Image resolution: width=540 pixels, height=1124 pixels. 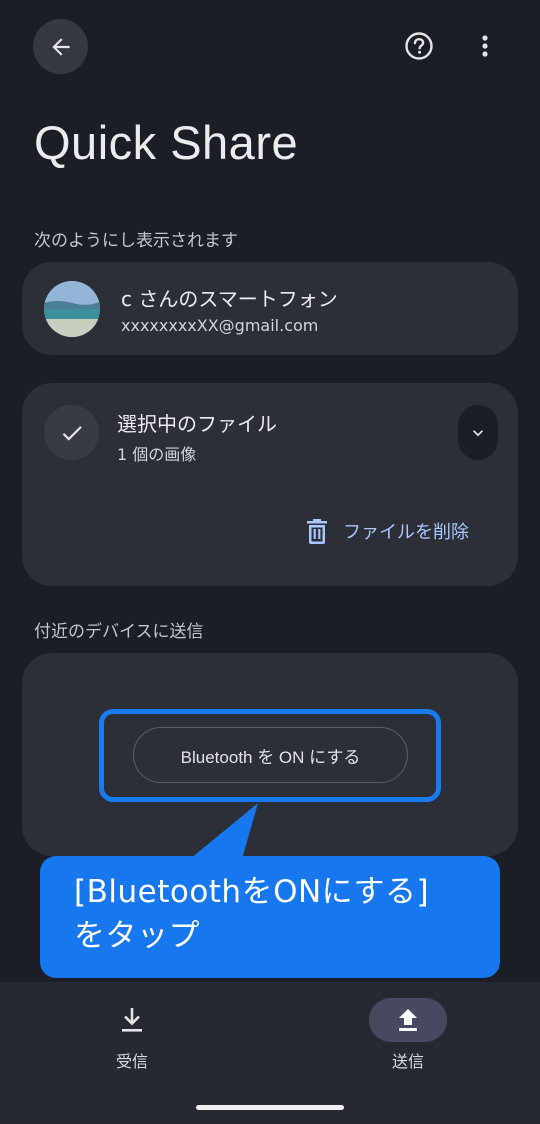 I want to click on page-title: Quick Share, so click(x=166, y=142).